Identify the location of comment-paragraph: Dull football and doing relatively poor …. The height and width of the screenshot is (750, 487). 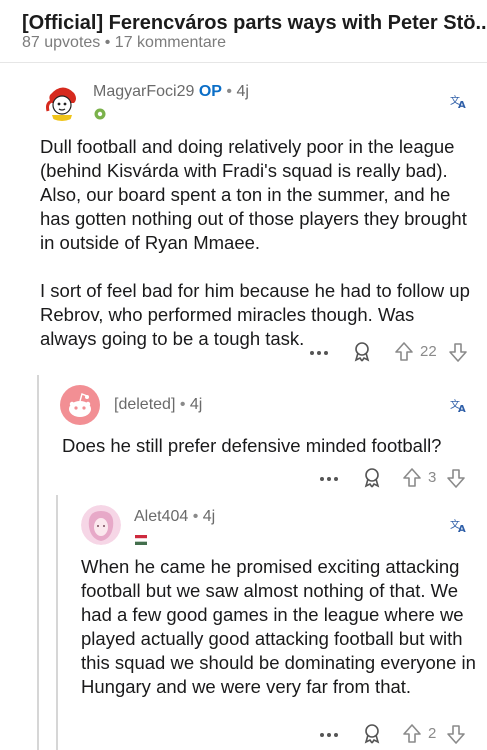
(253, 194).